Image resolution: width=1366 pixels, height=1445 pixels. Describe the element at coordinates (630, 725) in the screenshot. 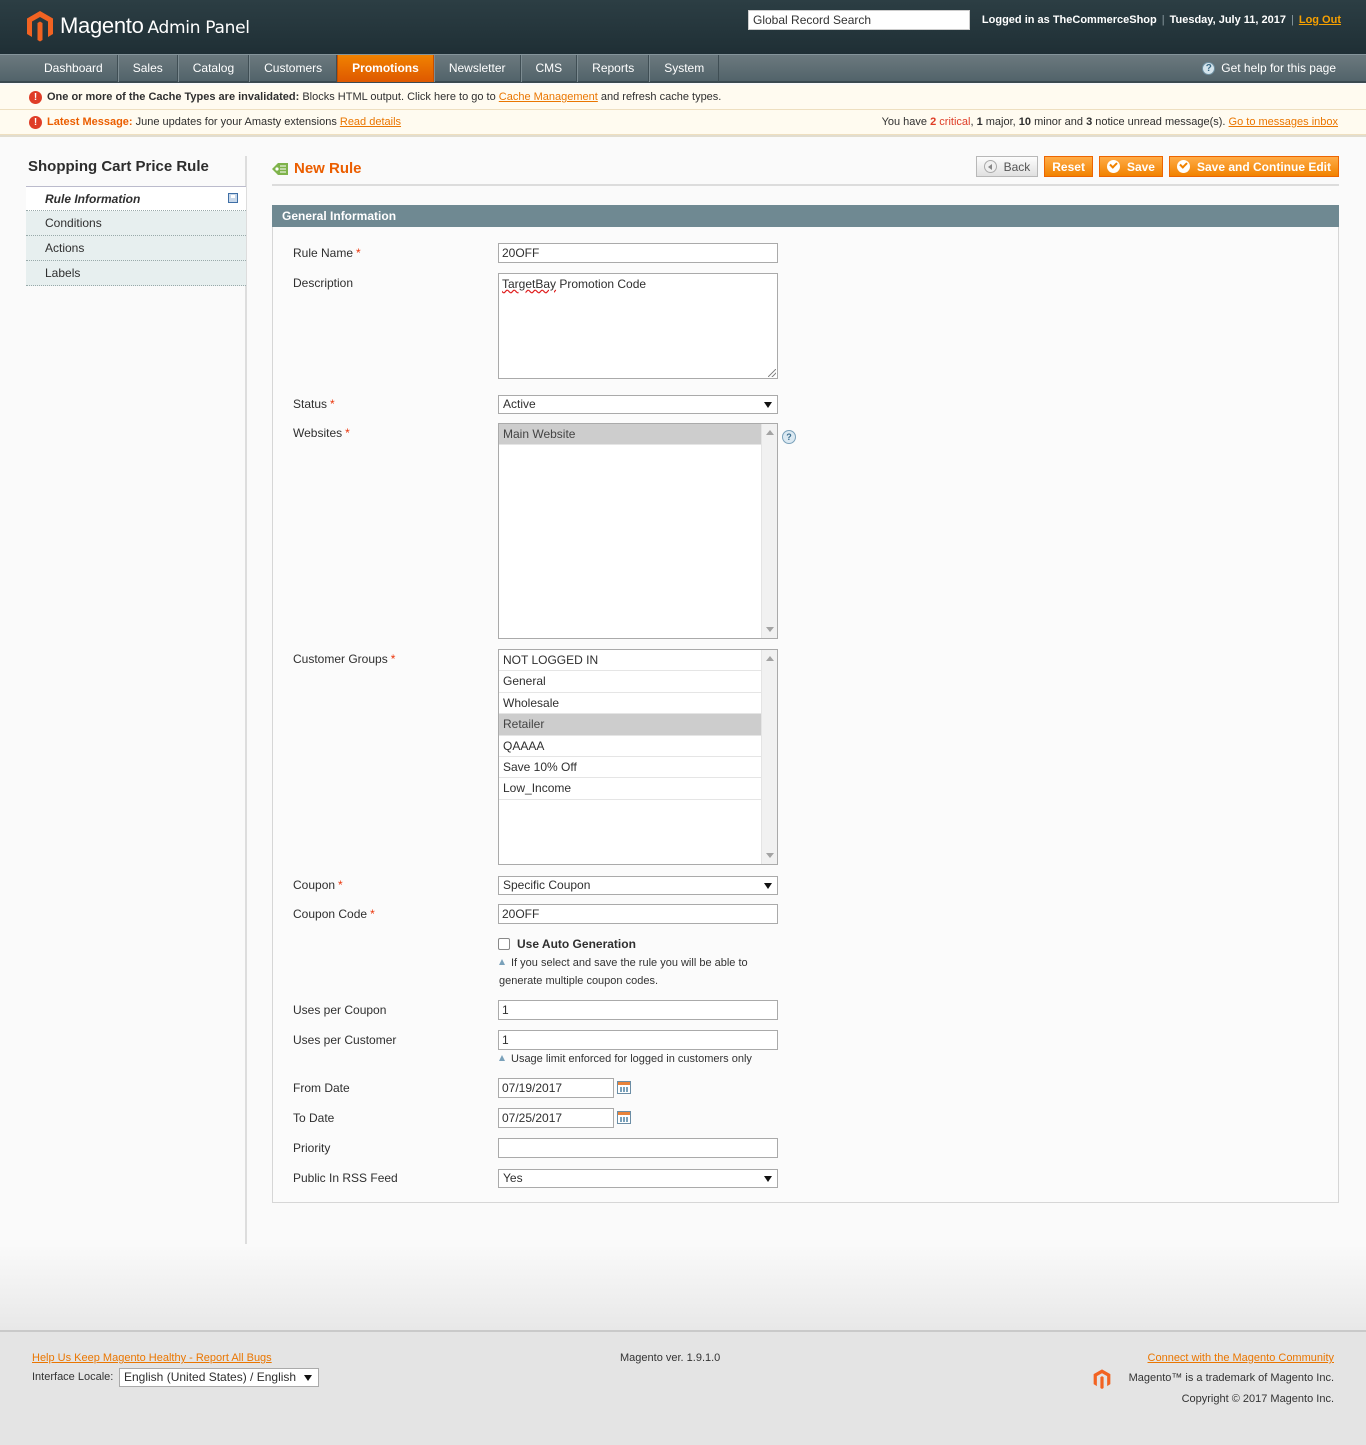

I see `customer-group-option: Retailer` at that location.